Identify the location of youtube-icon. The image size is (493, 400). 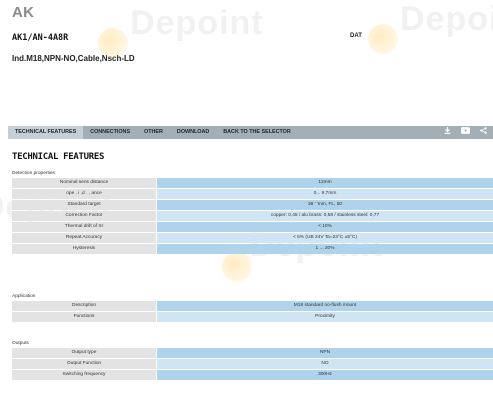
(465, 132).